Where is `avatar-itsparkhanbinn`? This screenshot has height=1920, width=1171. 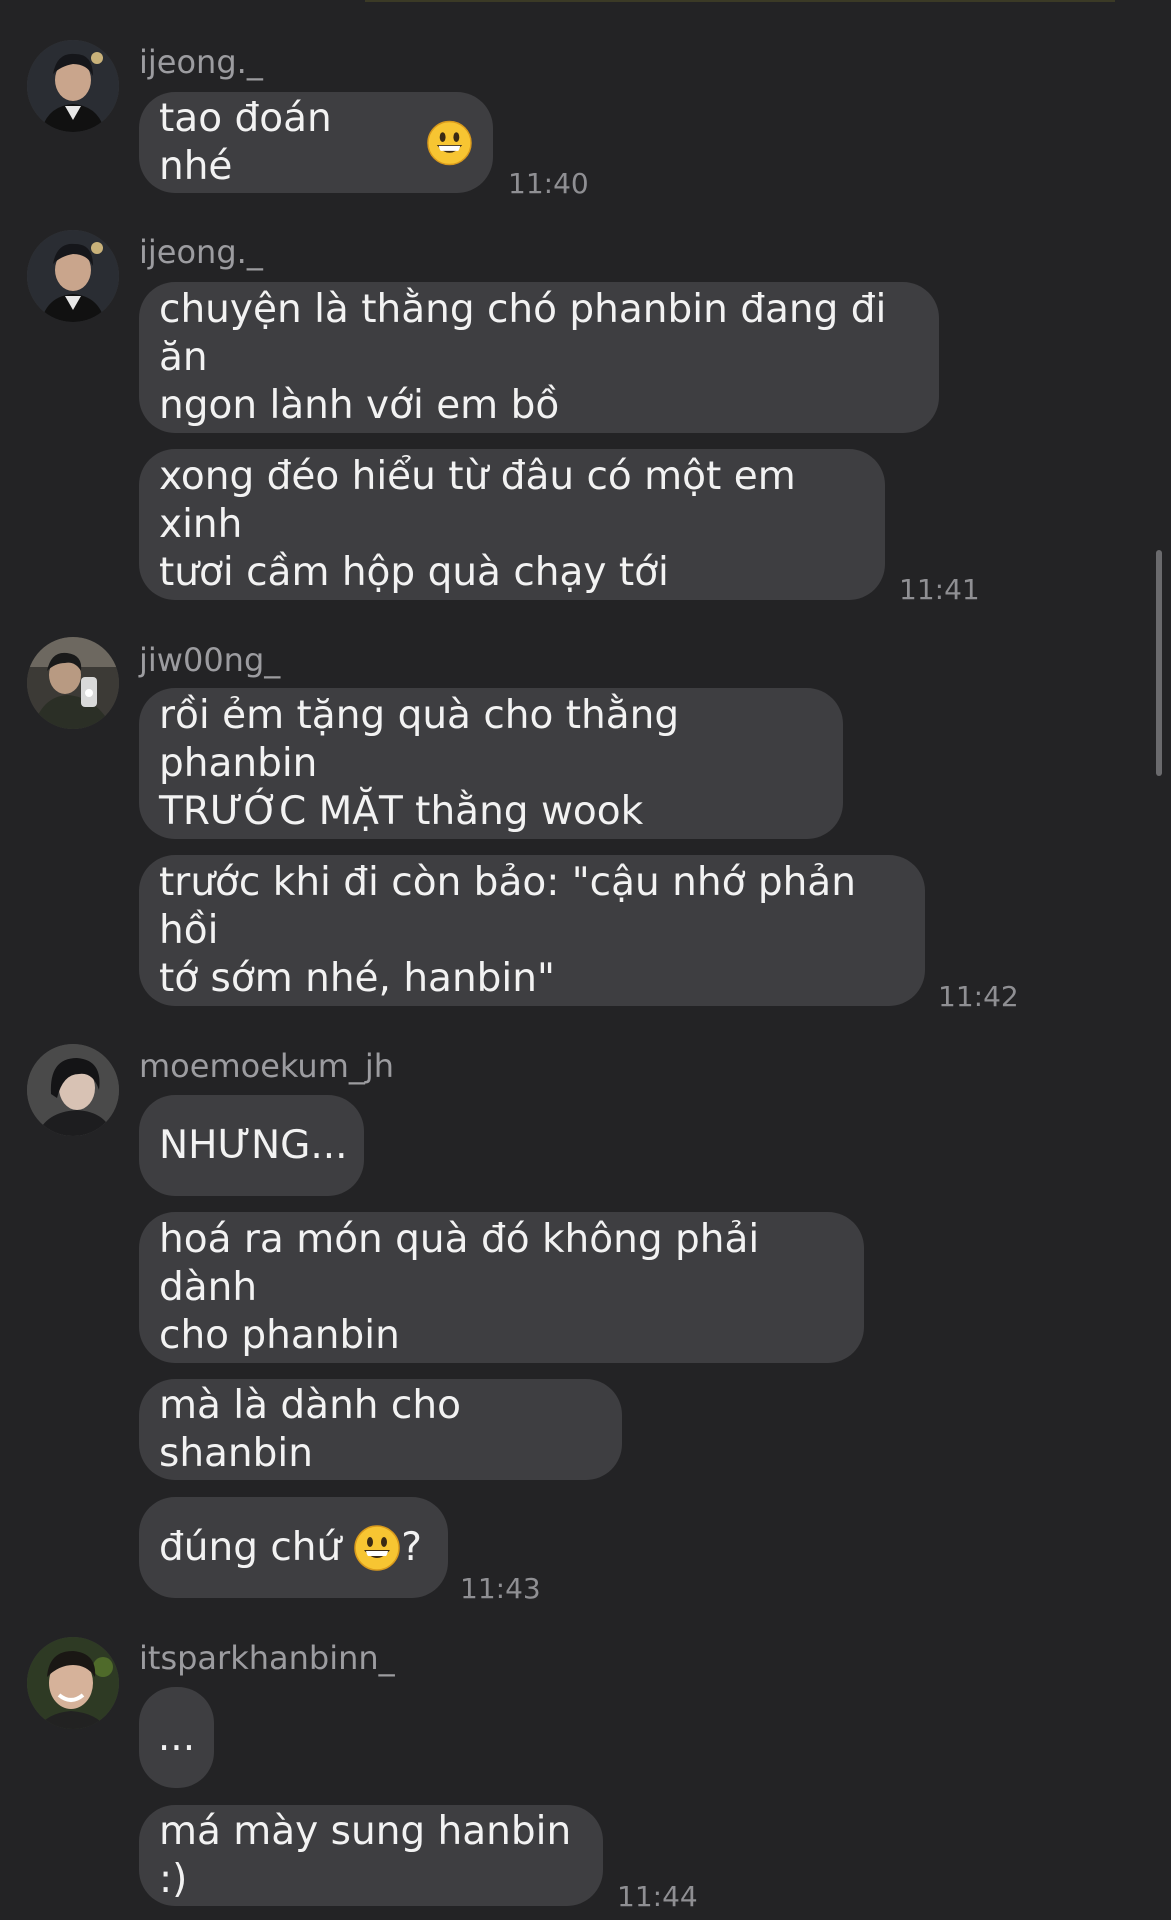 avatar-itsparkhanbinn is located at coordinates (73, 1683).